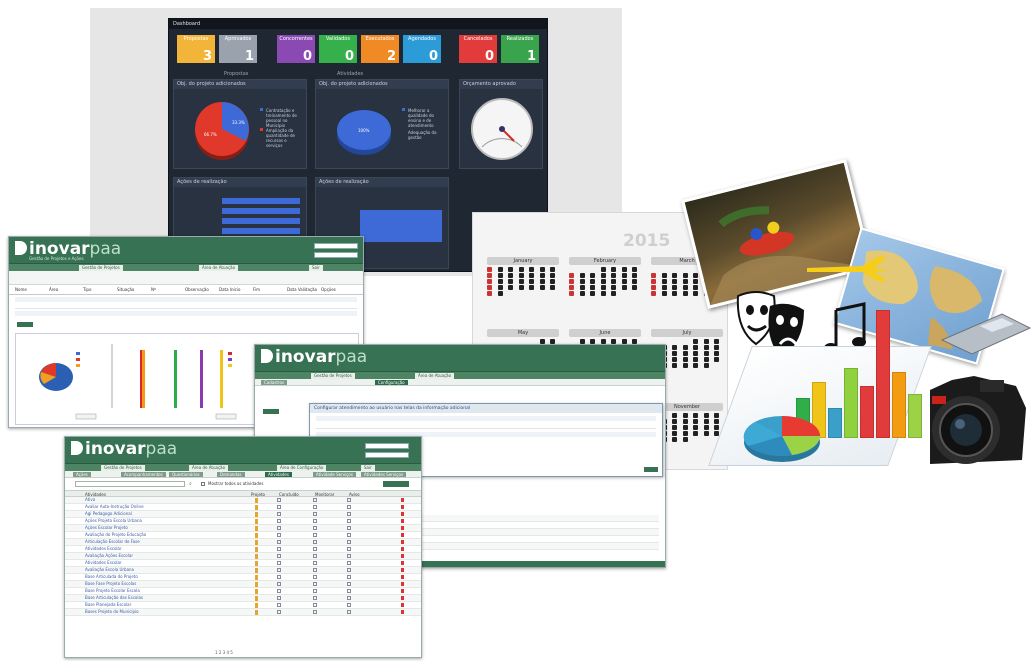  What do you see at coordinates (238, 49) in the screenshot?
I see `status-tile: Aprovados 1` at bounding box center [238, 49].